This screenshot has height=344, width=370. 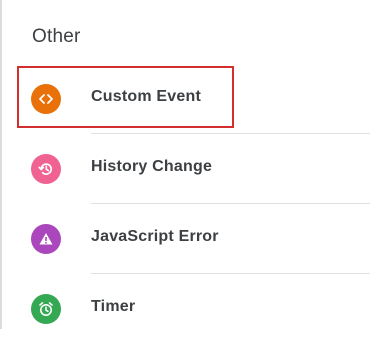 I want to click on section-title: Other, so click(x=56, y=36).